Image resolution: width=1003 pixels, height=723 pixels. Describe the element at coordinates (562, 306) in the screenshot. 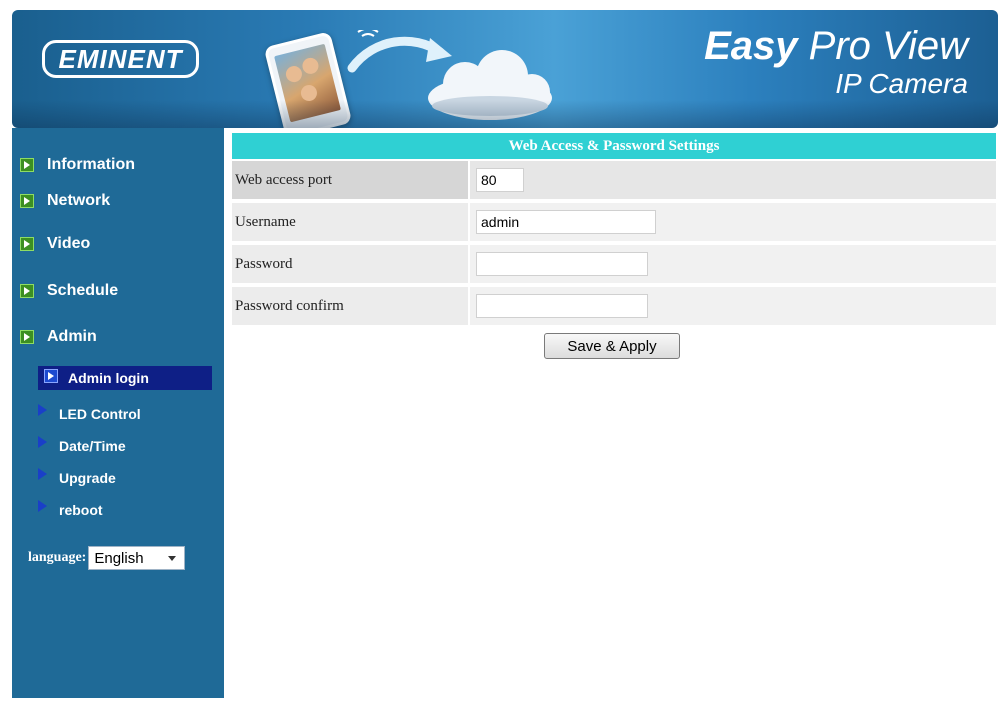

I see `password-confirm-input` at that location.